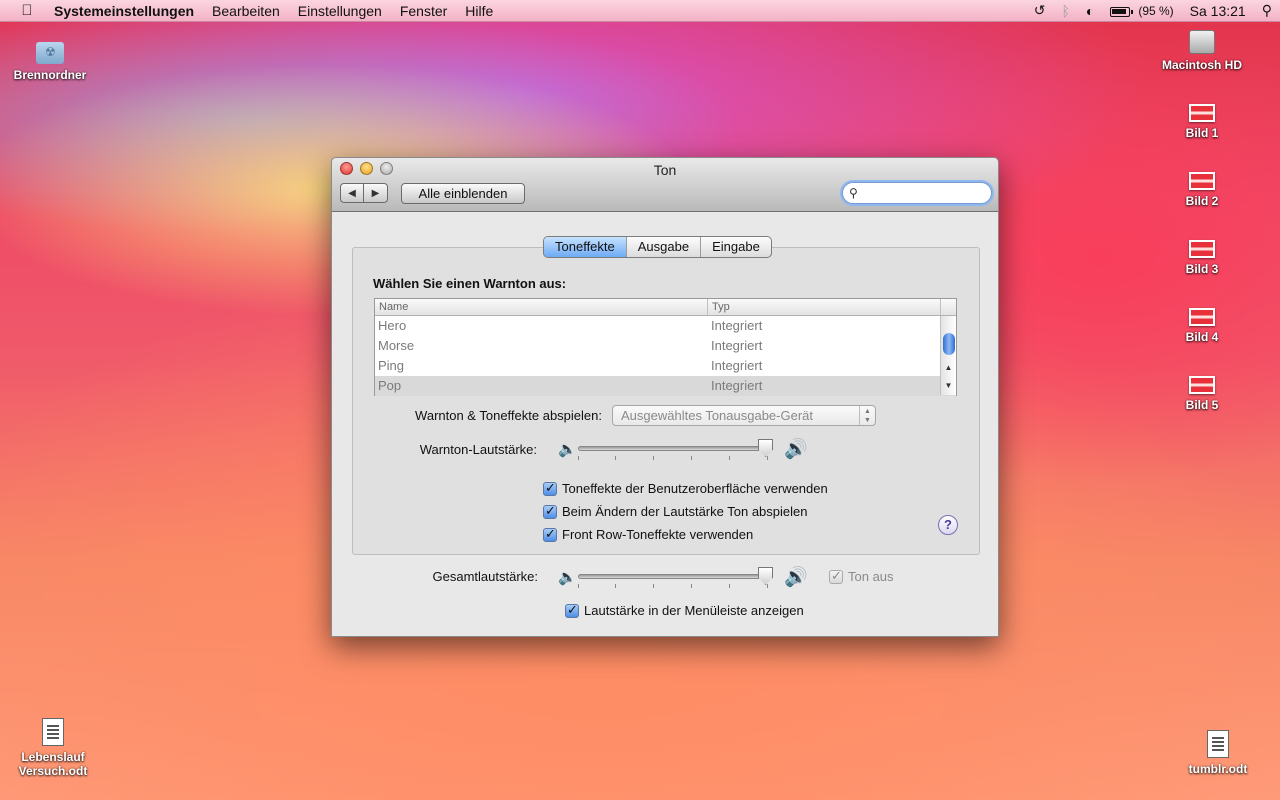 The width and height of the screenshot is (1280, 800). Describe the element at coordinates (485, 576) in the screenshot. I see `output-volume-label: Gesamtlautstärke:` at that location.